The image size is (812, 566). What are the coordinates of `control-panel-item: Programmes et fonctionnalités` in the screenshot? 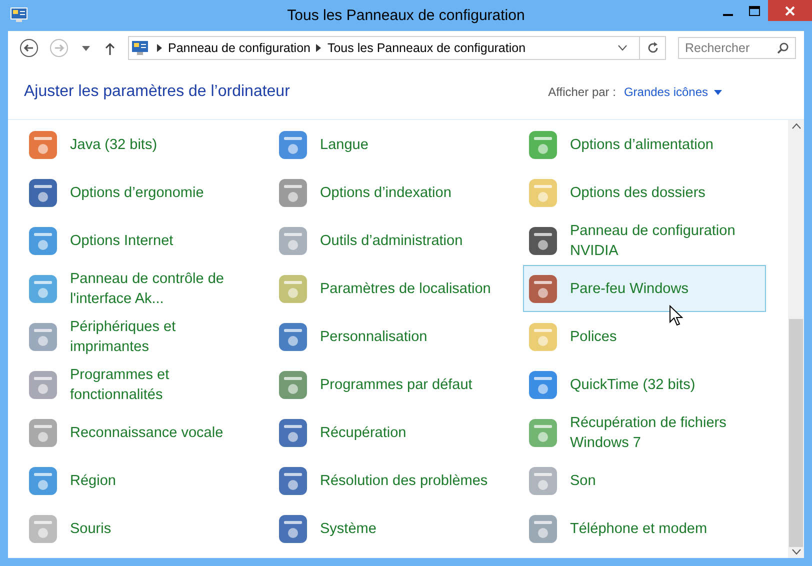 It's located at (144, 384).